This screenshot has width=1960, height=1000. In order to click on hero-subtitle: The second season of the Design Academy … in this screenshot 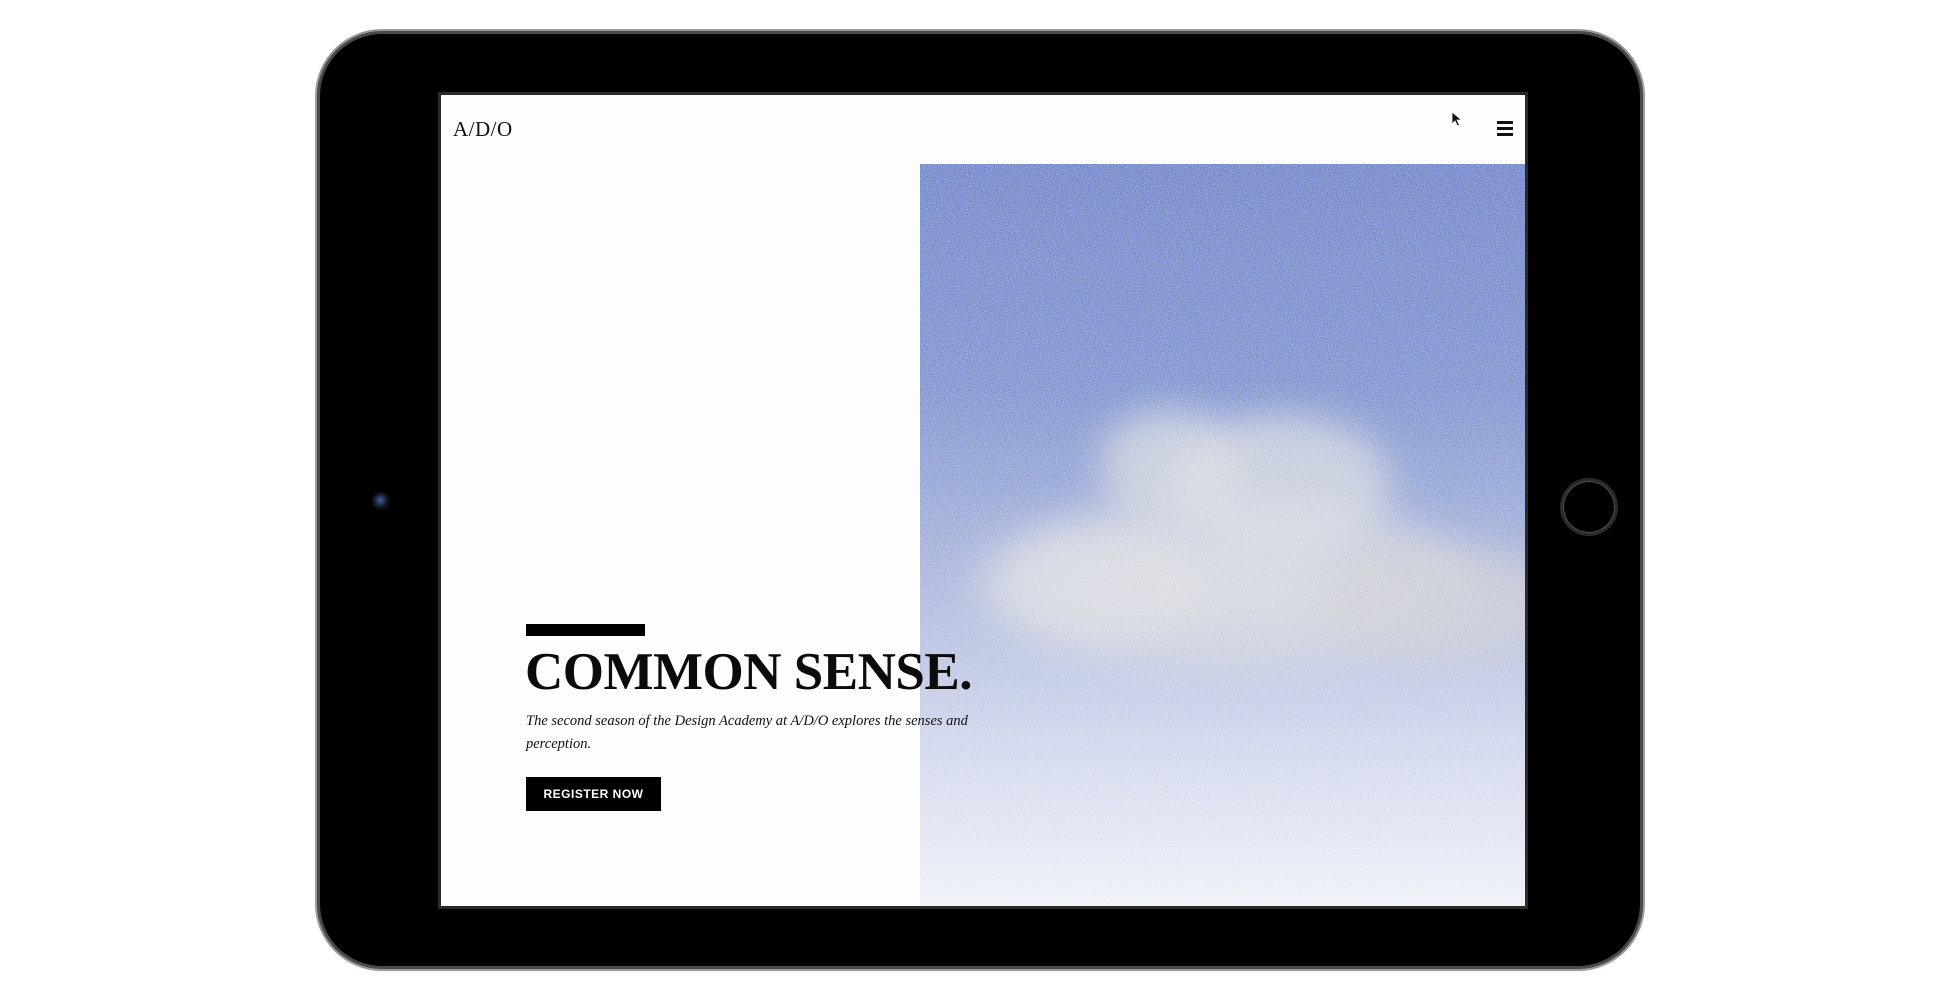, I will do `click(747, 732)`.